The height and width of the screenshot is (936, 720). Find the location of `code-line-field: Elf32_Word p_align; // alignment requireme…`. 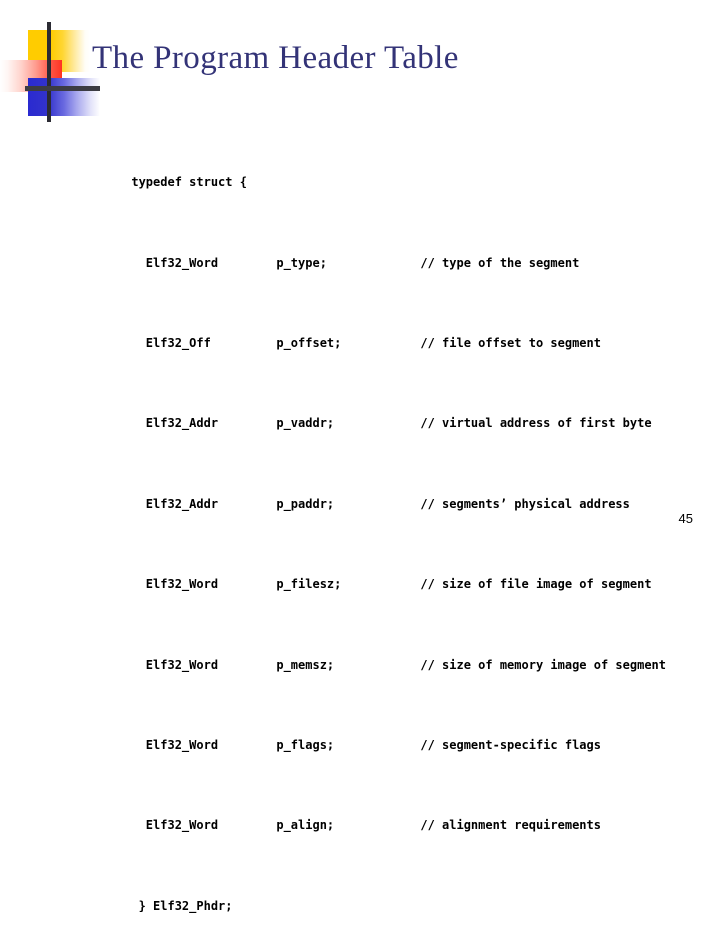

code-line-field: Elf32_Word p_align; // alignment requireme… is located at coordinates (377, 813).